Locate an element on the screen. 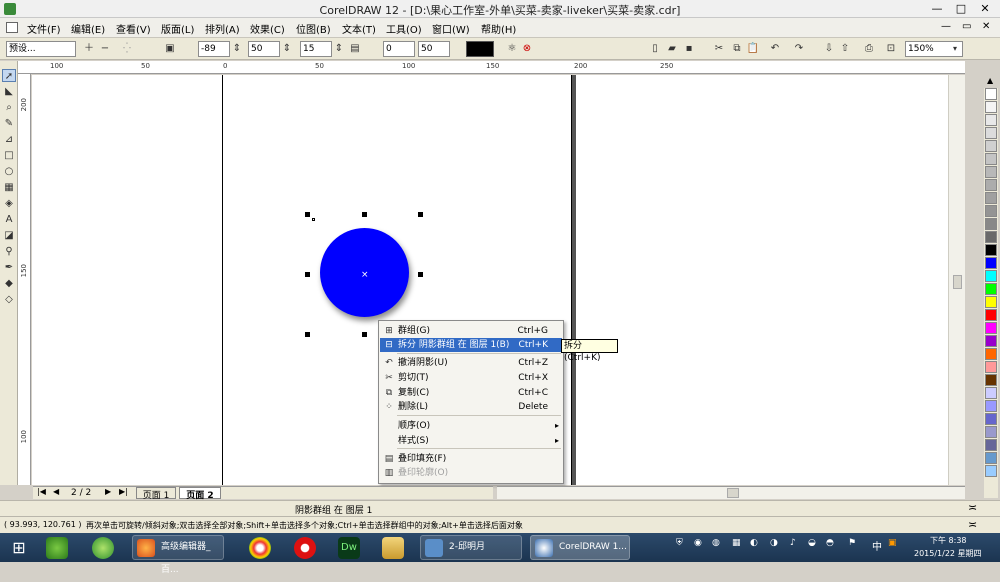 This screenshot has width=1000, height=582. security-icon: ◉ is located at coordinates (698, 543).